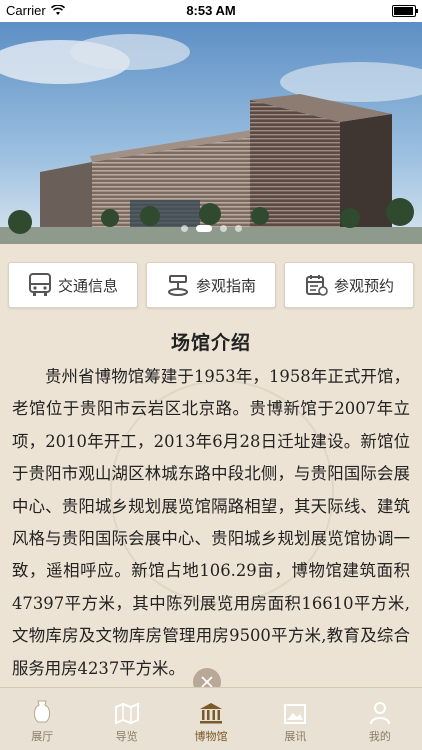 Image resolution: width=422 pixels, height=750 pixels. What do you see at coordinates (316, 285) in the screenshot?
I see `calendar-icon` at bounding box center [316, 285].